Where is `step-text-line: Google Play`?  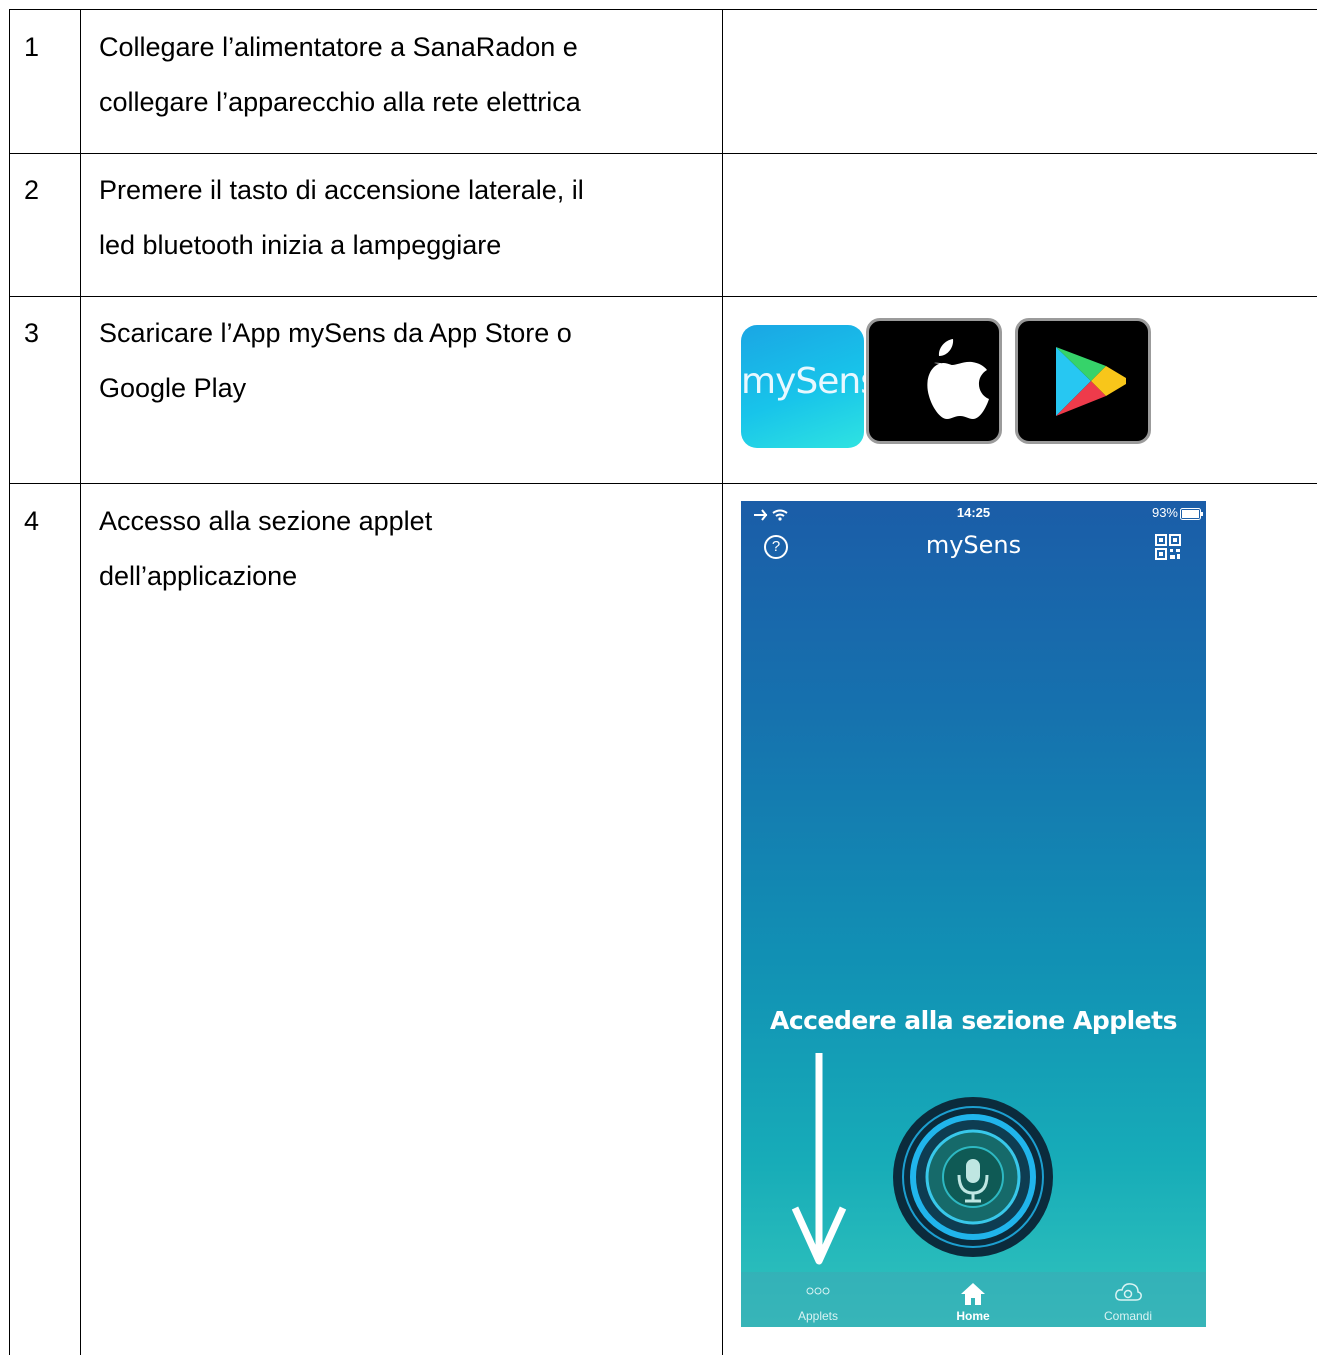 step-text-line: Google Play is located at coordinates (173, 388).